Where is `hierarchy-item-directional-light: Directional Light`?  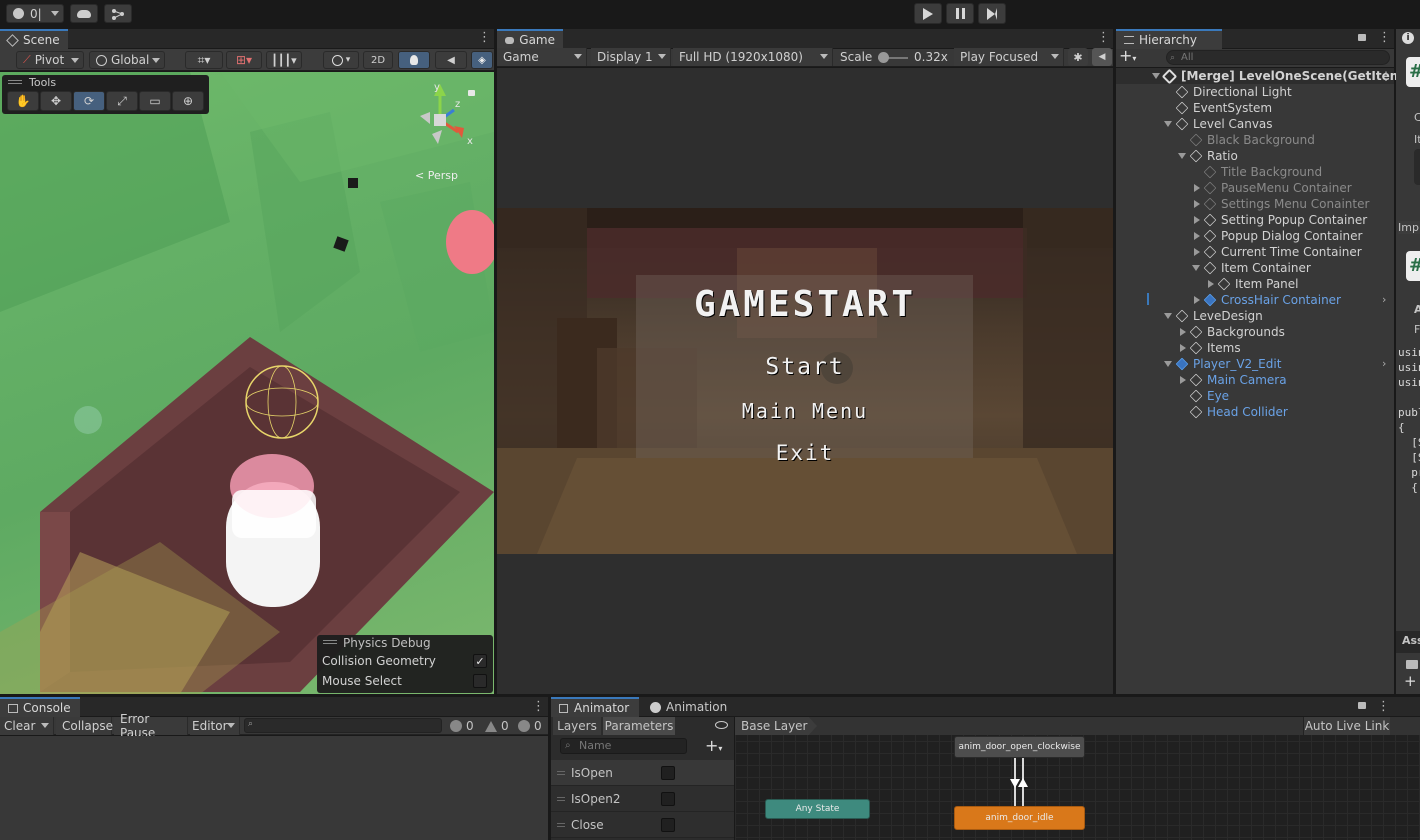
hierarchy-item-directional-light: Directional Light is located at coordinates (1297, 92).